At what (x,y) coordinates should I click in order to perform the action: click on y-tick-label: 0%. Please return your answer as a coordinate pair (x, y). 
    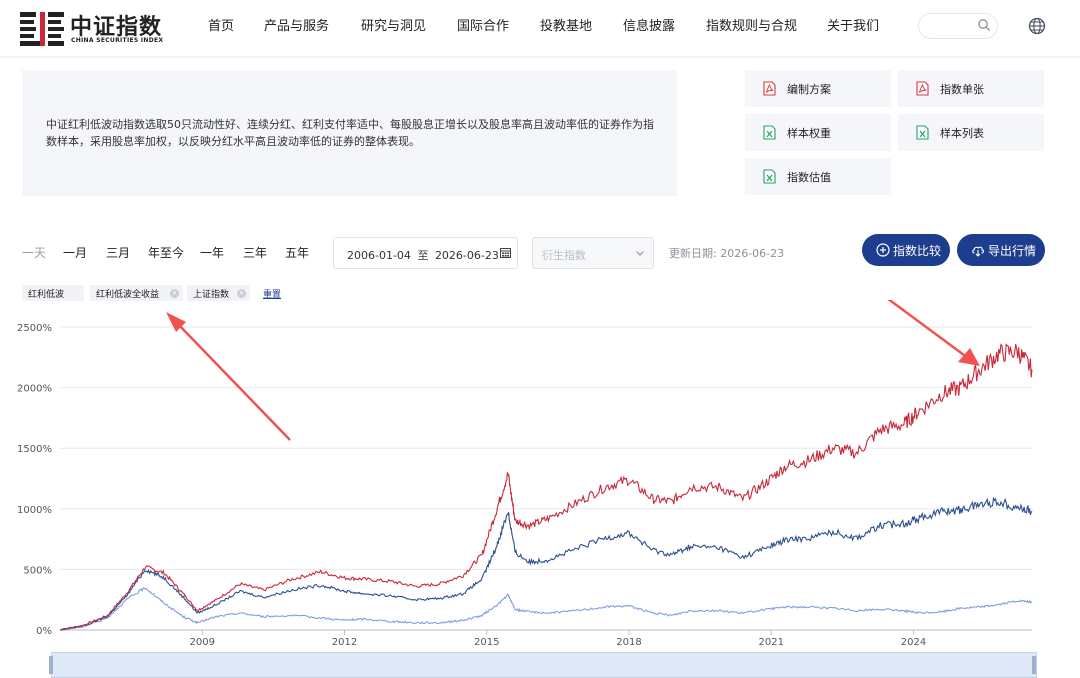
    Looking at the image, I should click on (44, 631).